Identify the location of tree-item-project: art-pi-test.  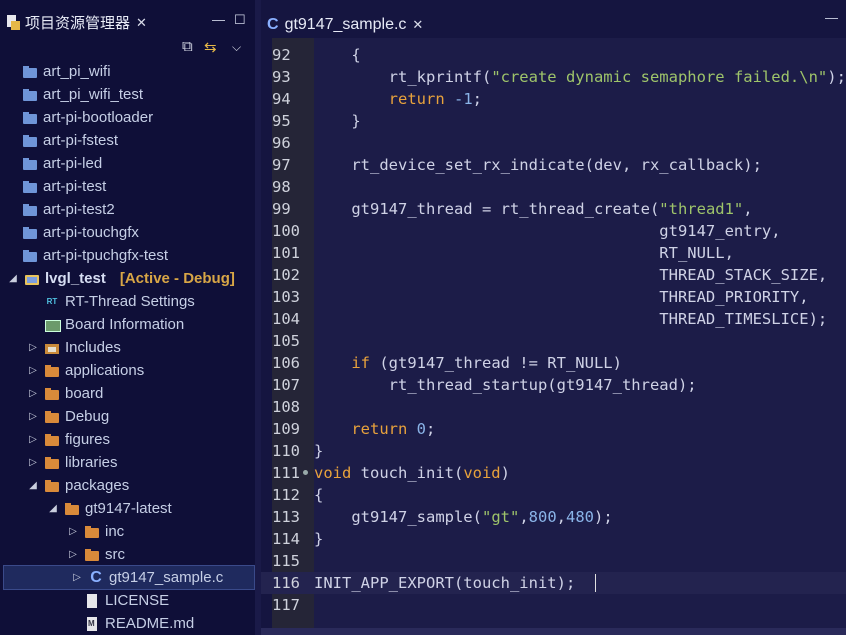
(127, 186).